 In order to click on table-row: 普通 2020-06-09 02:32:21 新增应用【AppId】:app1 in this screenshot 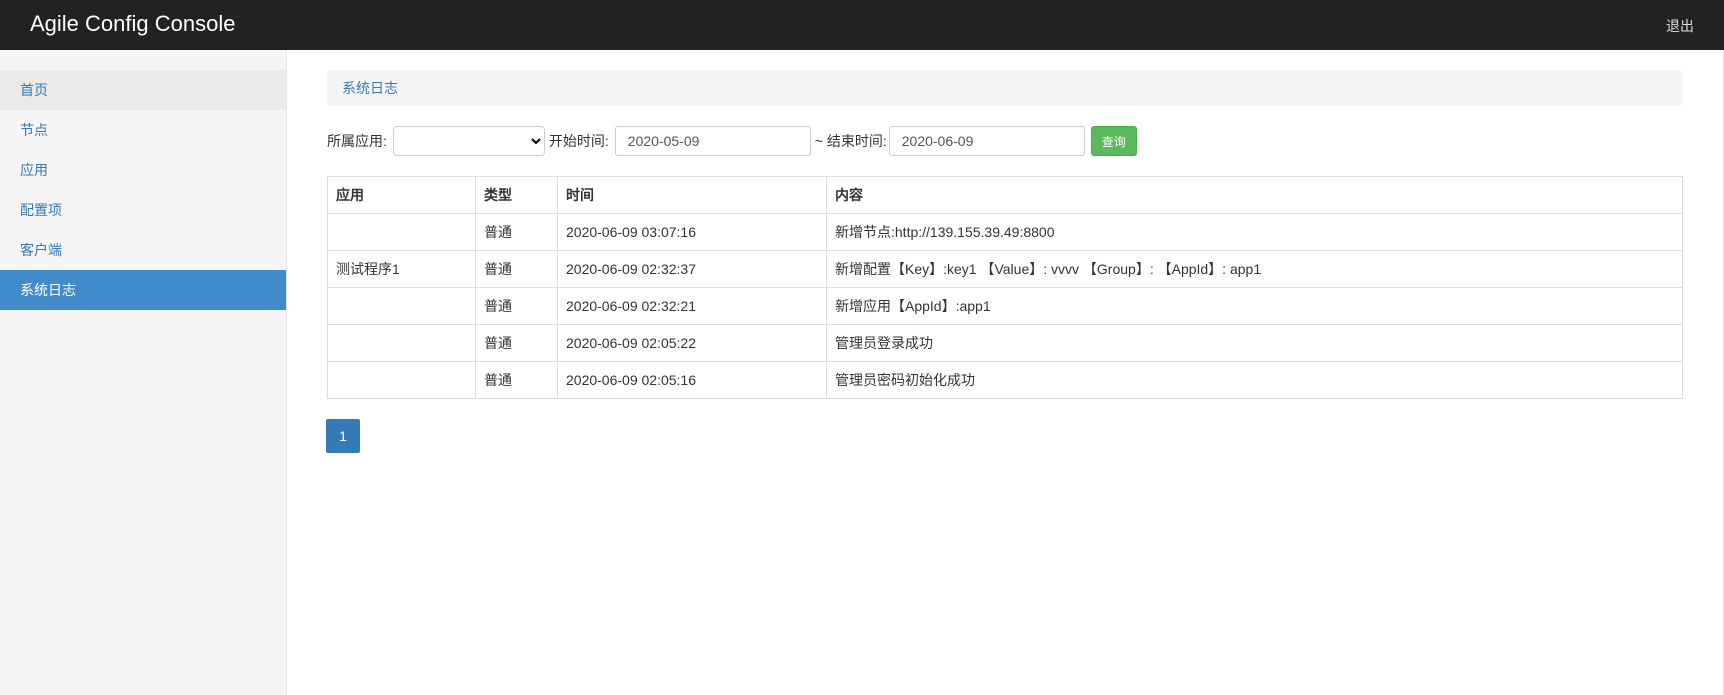, I will do `click(1005, 306)`.